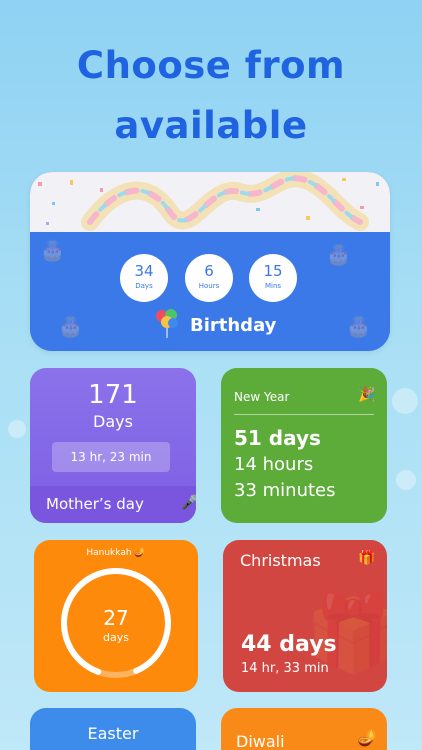  What do you see at coordinates (304, 414) in the screenshot?
I see `divider` at bounding box center [304, 414].